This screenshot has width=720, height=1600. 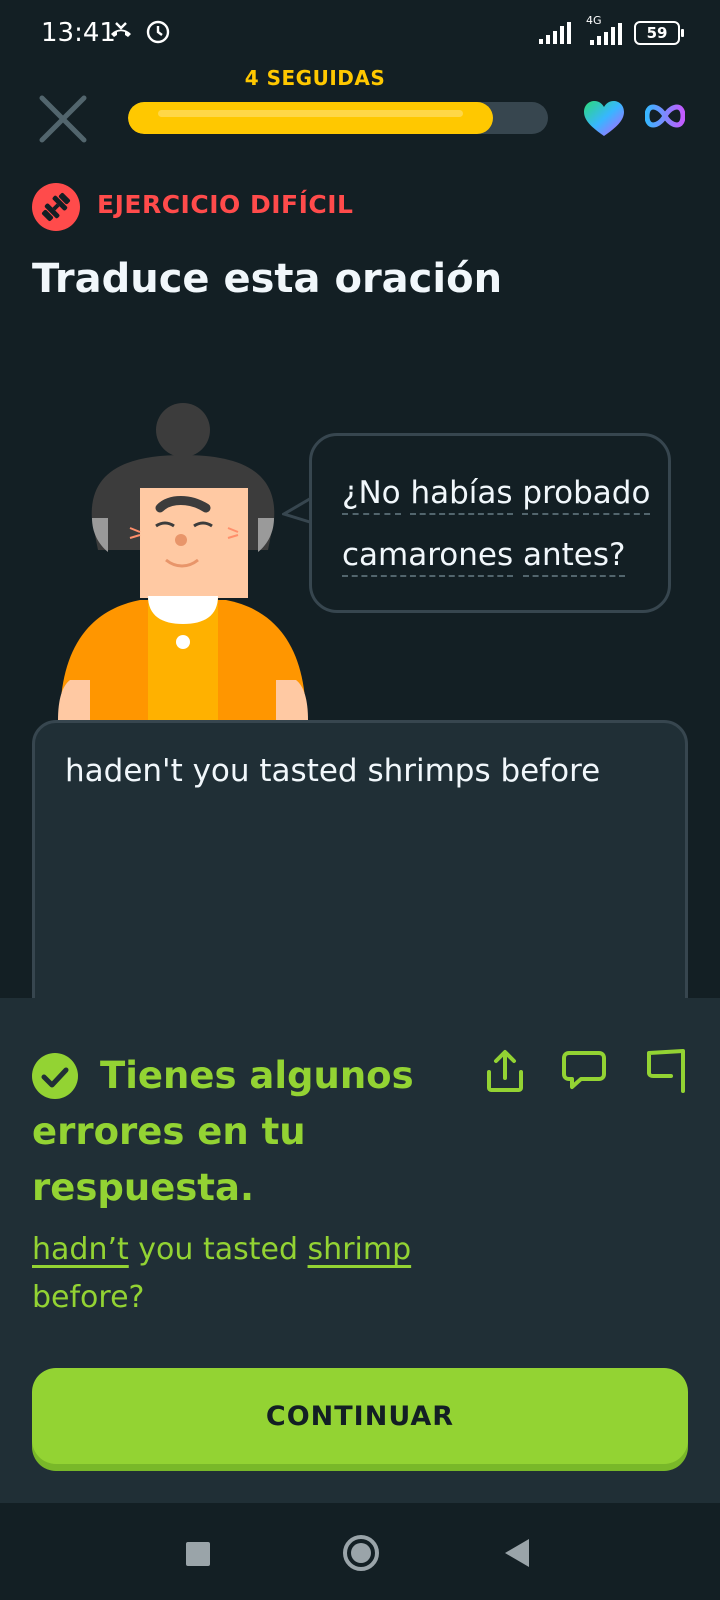 What do you see at coordinates (158, 32) in the screenshot?
I see `alarm-icon` at bounding box center [158, 32].